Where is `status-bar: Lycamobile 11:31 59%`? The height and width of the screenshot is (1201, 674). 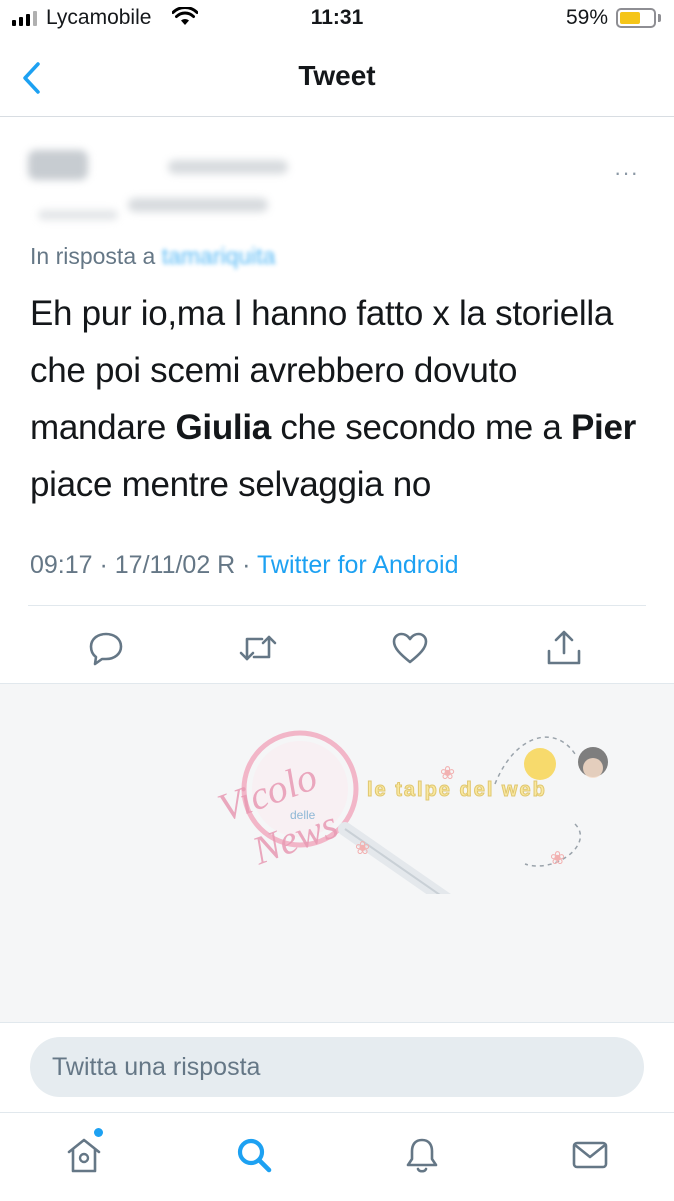
status-bar: Lycamobile 11:31 59% is located at coordinates (337, 20).